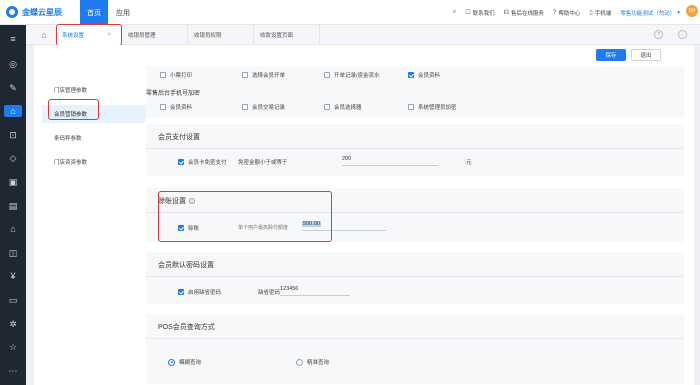 The width and height of the screenshot is (700, 385). Describe the element at coordinates (13, 253) in the screenshot. I see `wallet-icon: ◫` at that location.